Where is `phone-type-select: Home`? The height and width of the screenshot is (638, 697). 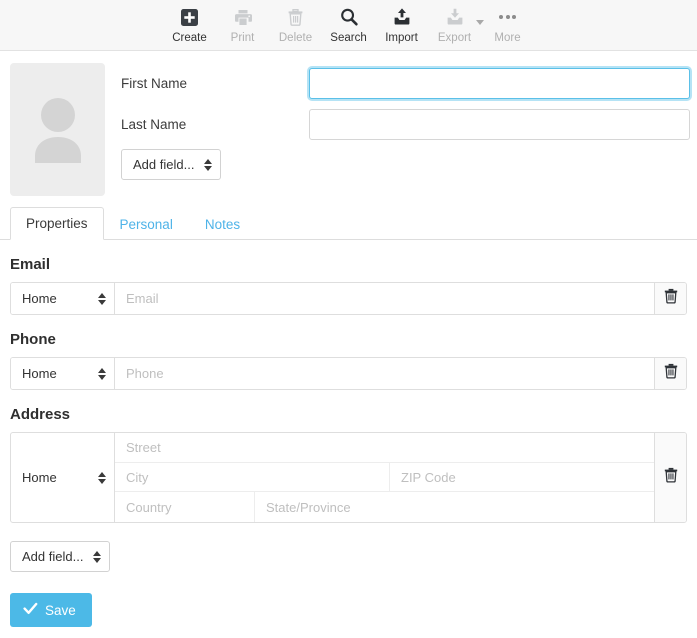 phone-type-select: Home is located at coordinates (63, 373).